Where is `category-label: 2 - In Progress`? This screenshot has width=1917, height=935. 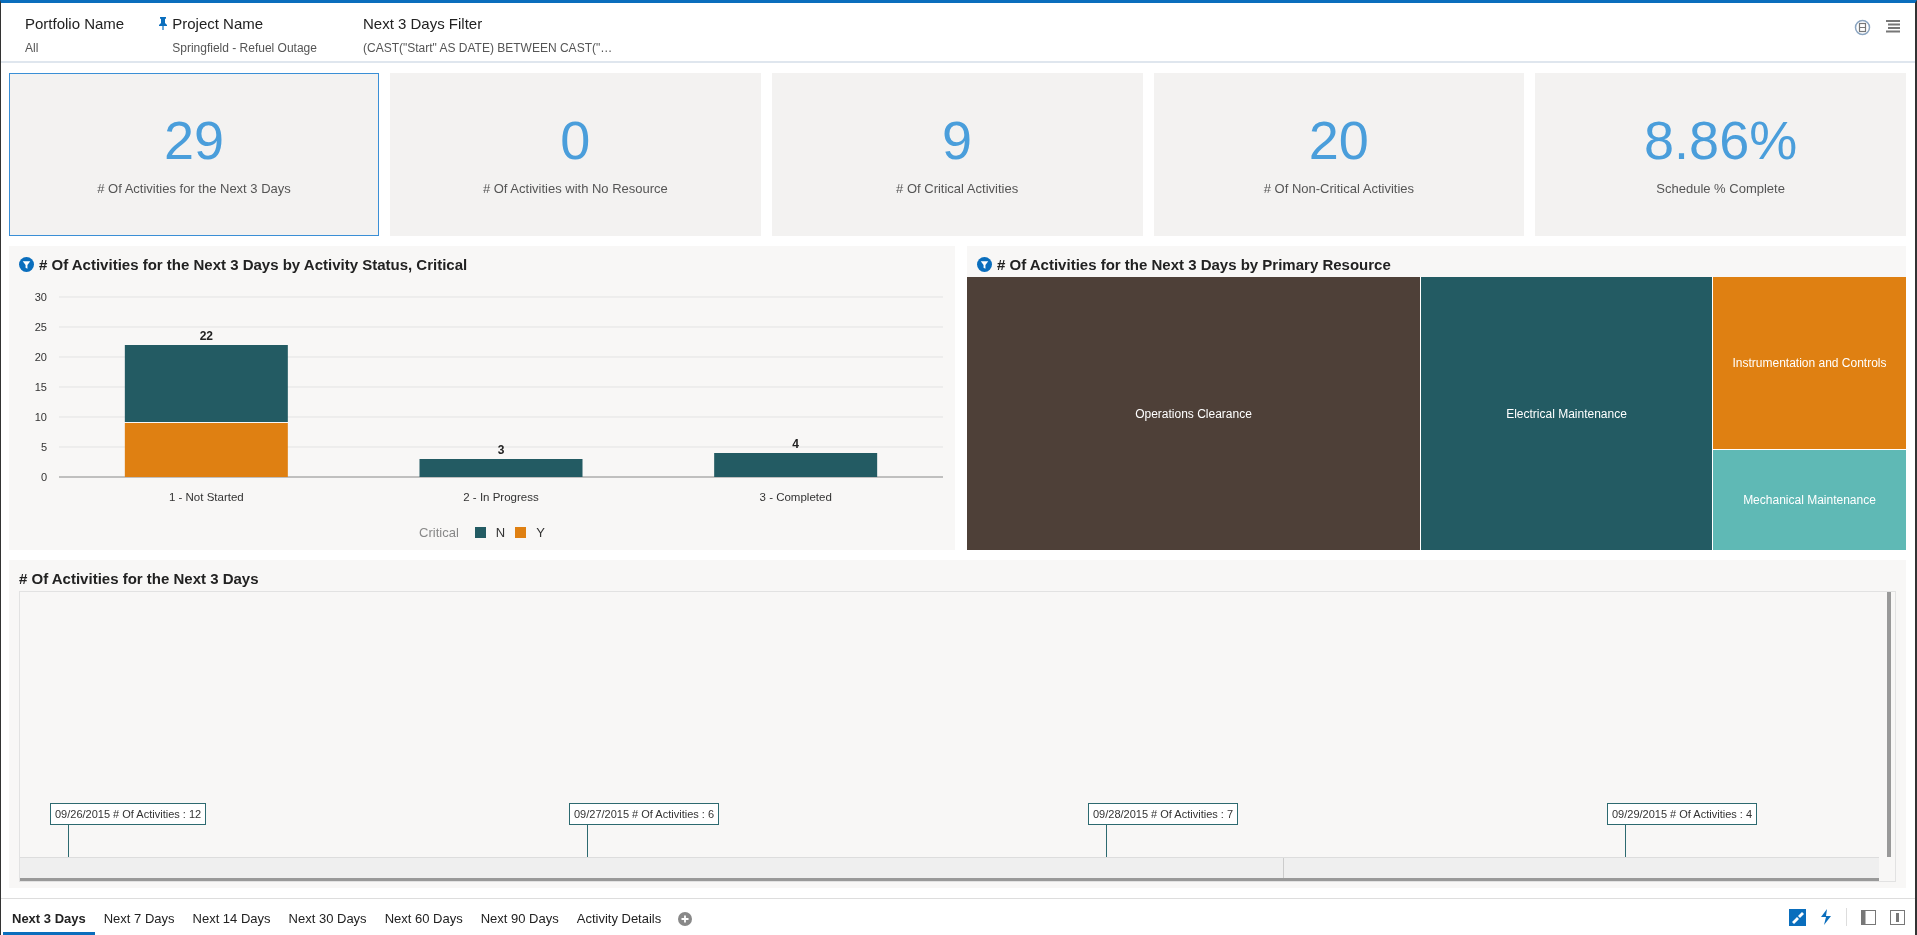 category-label: 2 - In Progress is located at coordinates (501, 497).